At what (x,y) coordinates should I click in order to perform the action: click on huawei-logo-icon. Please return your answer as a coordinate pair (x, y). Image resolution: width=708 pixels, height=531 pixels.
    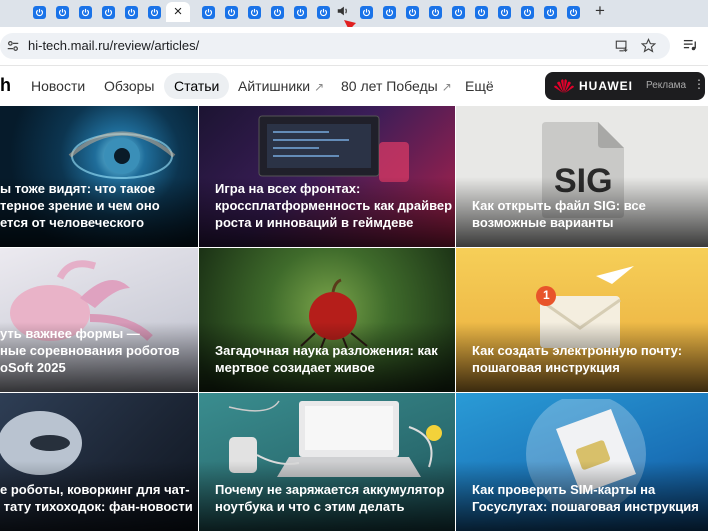
    Looking at the image, I should click on (564, 86).